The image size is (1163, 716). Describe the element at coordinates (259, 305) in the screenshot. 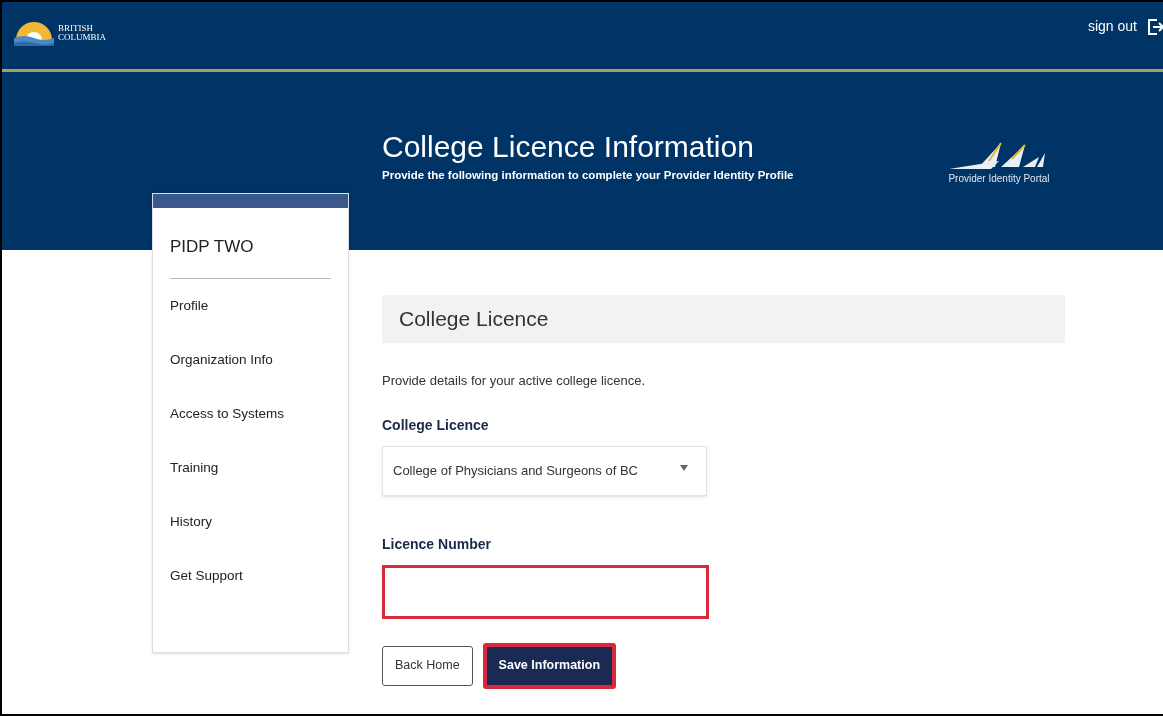

I see `sidebar-item: Profile` at that location.